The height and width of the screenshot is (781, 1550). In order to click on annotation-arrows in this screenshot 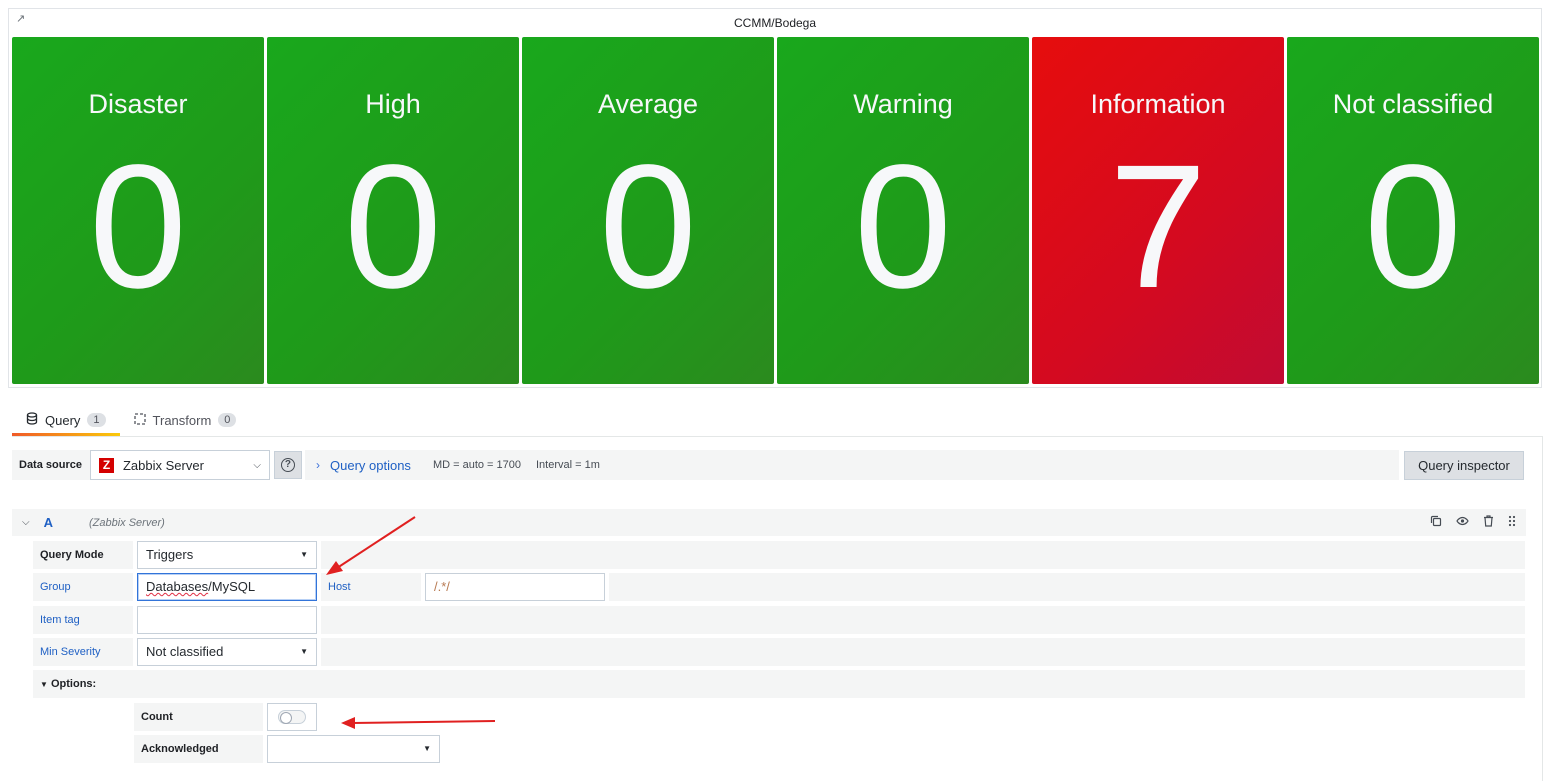, I will do `click(411, 622)`.